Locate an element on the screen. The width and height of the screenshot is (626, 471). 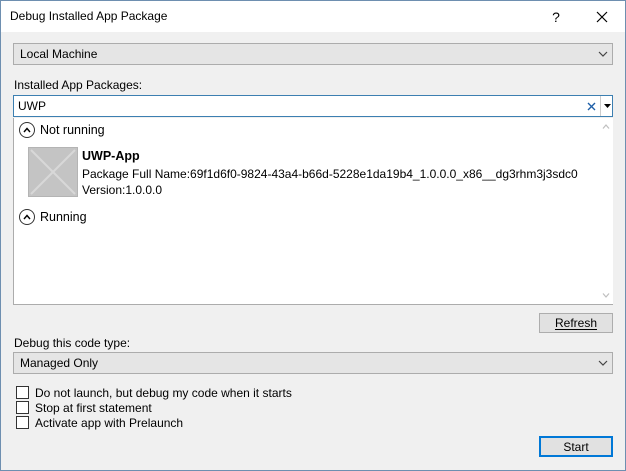
title-bar: Debug Installed App Package ? is located at coordinates (313, 16).